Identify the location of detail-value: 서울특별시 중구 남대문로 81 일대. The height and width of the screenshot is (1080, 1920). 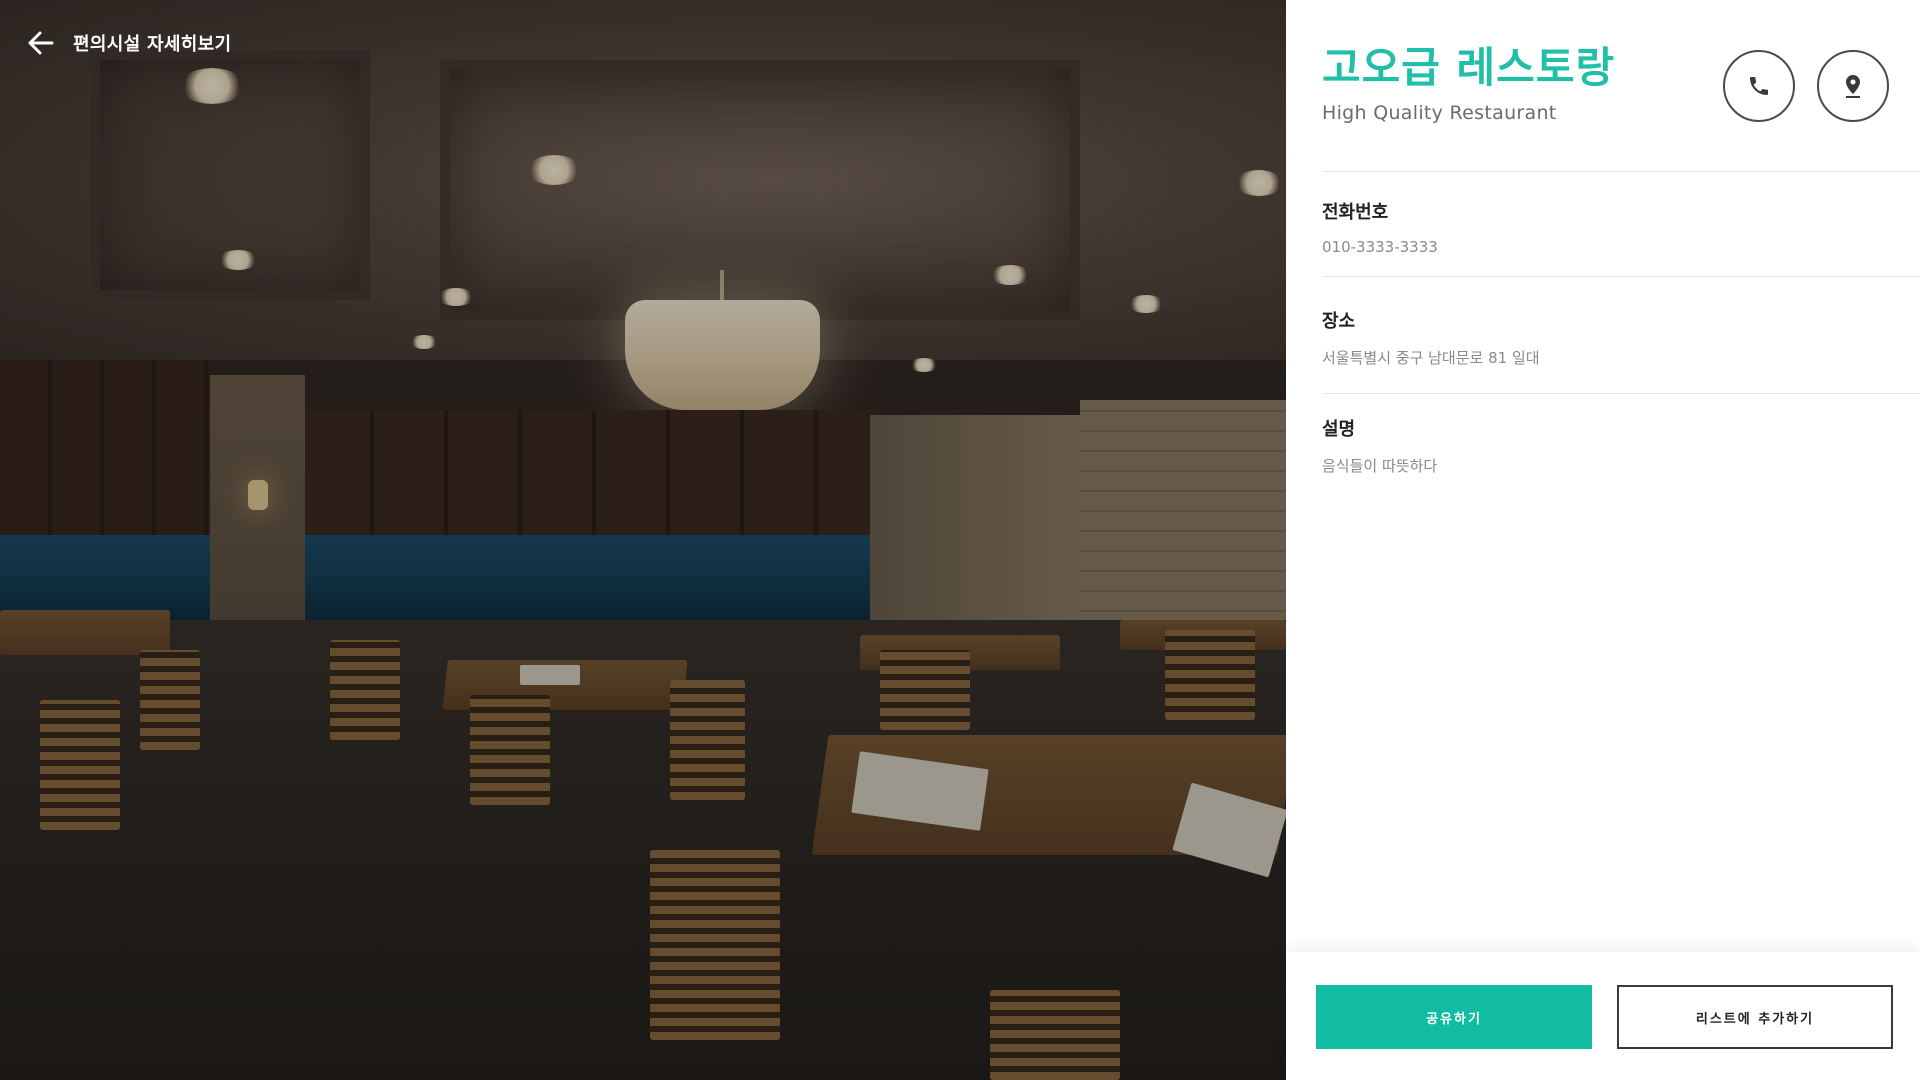
(1431, 358).